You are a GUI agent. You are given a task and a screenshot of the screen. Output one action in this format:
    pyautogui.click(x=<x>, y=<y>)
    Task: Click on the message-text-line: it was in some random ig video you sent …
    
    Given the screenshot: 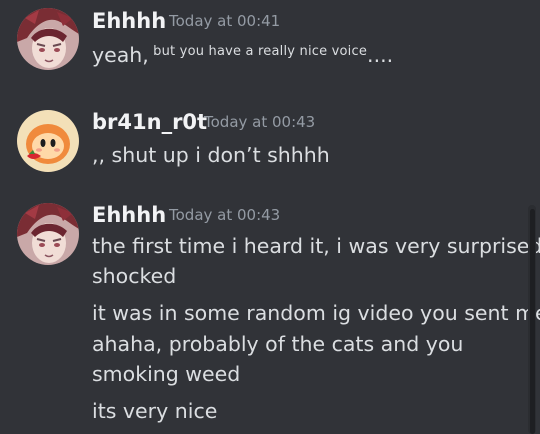 What is the action you would take?
    pyautogui.click(x=316, y=313)
    